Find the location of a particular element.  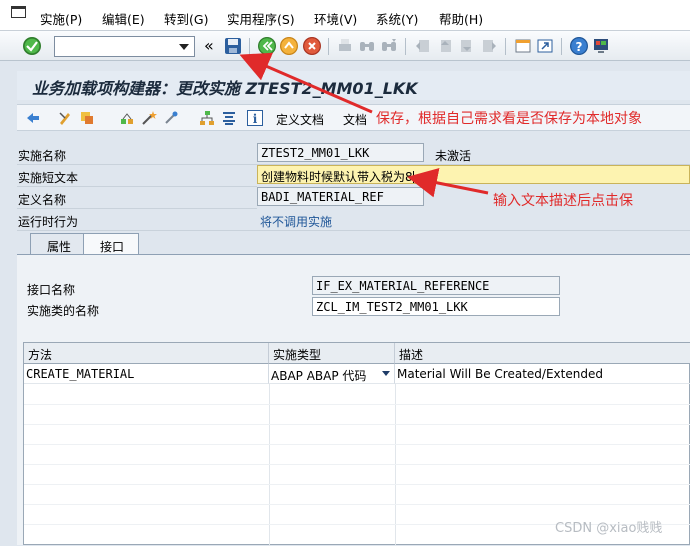

watermark-text: CSDN @xiao贱贱 is located at coordinates (609, 528).